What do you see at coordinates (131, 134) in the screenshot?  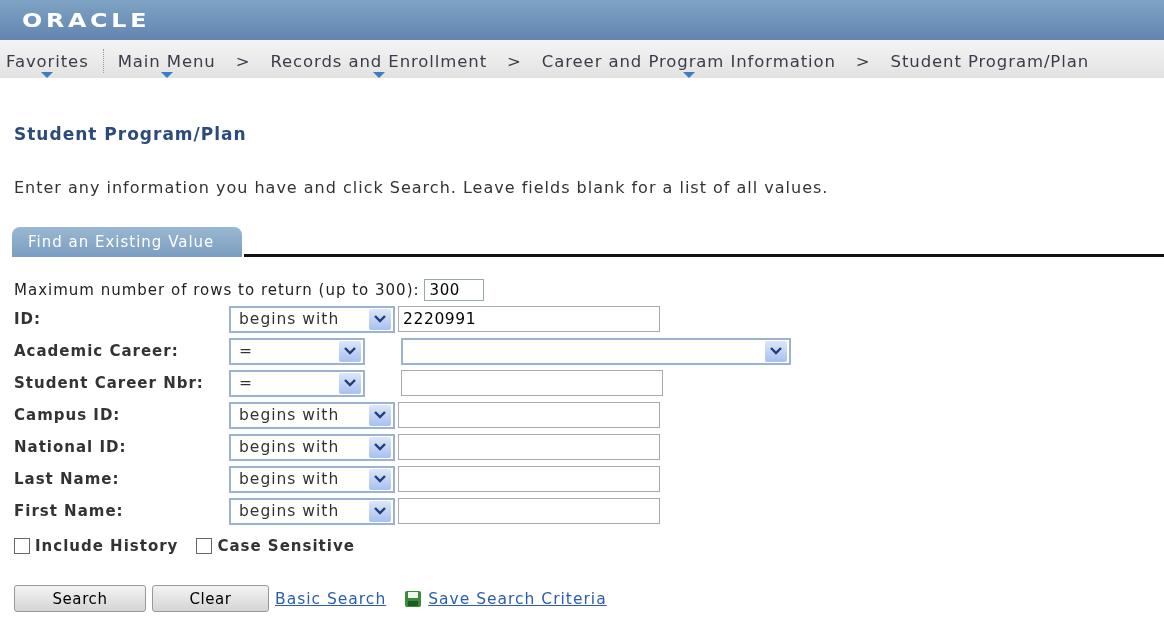 I see `page-title: Student Program/Plan` at bounding box center [131, 134].